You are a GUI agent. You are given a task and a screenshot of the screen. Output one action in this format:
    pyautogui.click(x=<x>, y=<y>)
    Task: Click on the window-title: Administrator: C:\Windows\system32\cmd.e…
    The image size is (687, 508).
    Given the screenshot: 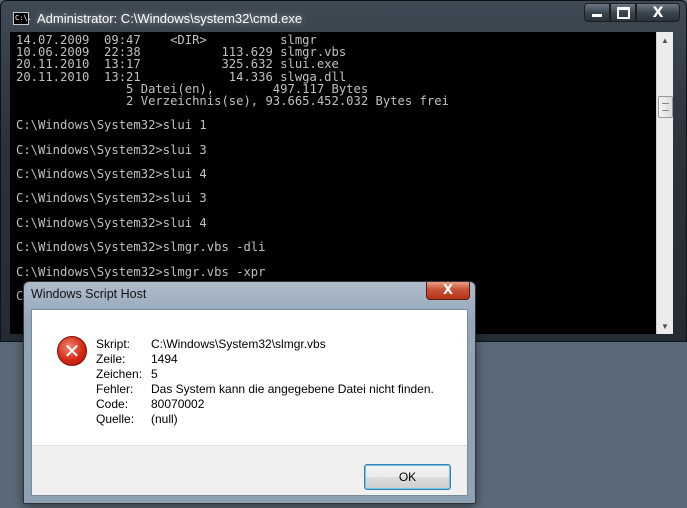 What is the action you would take?
    pyautogui.click(x=170, y=18)
    